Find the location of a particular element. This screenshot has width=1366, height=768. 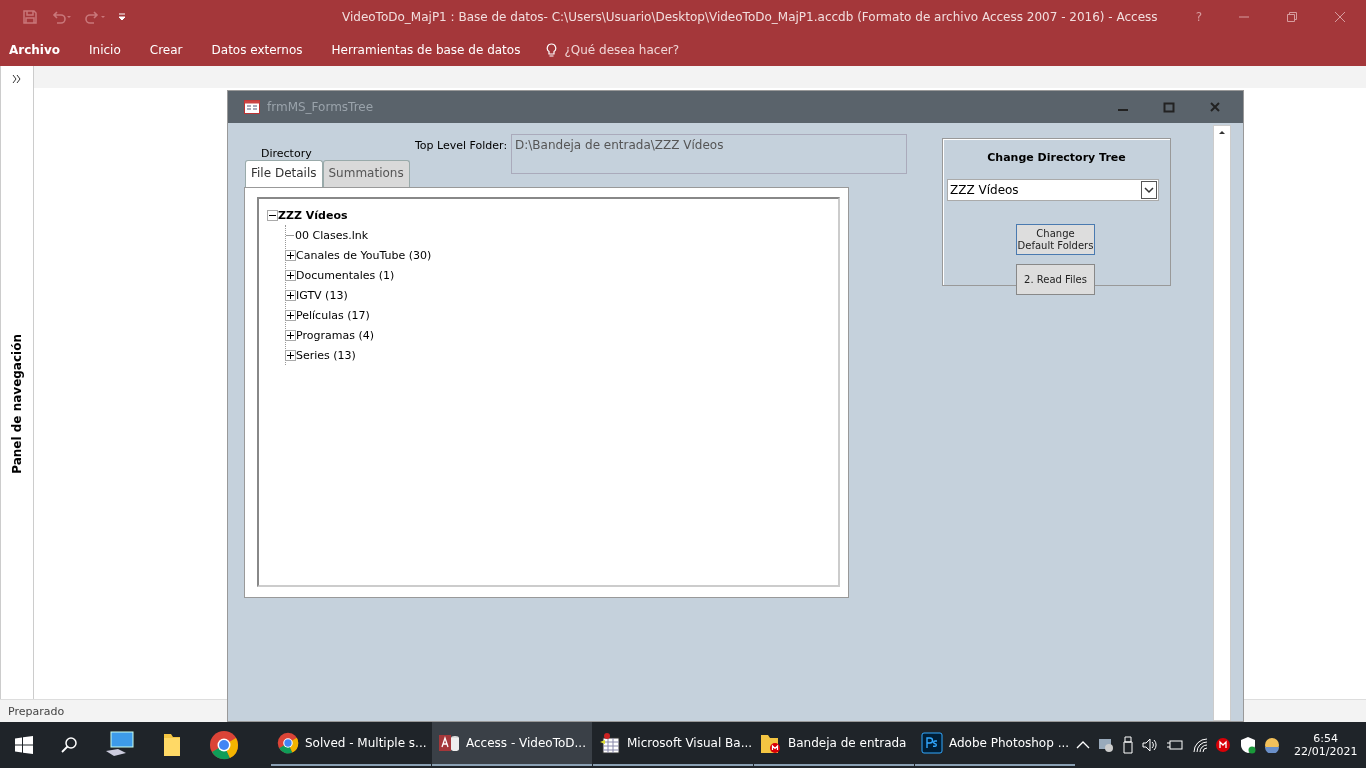

battery-icon is located at coordinates (1175, 745).